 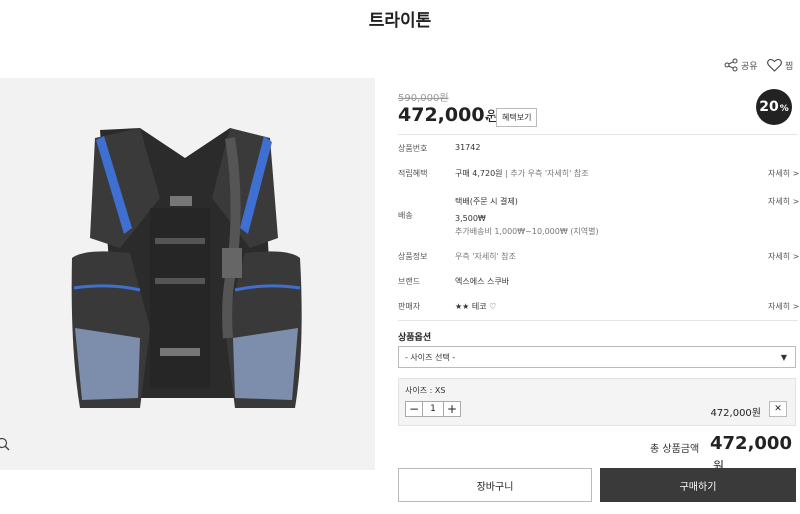 What do you see at coordinates (597, 357) in the screenshot?
I see `size-select: - 사이즈 선택 - ▼` at bounding box center [597, 357].